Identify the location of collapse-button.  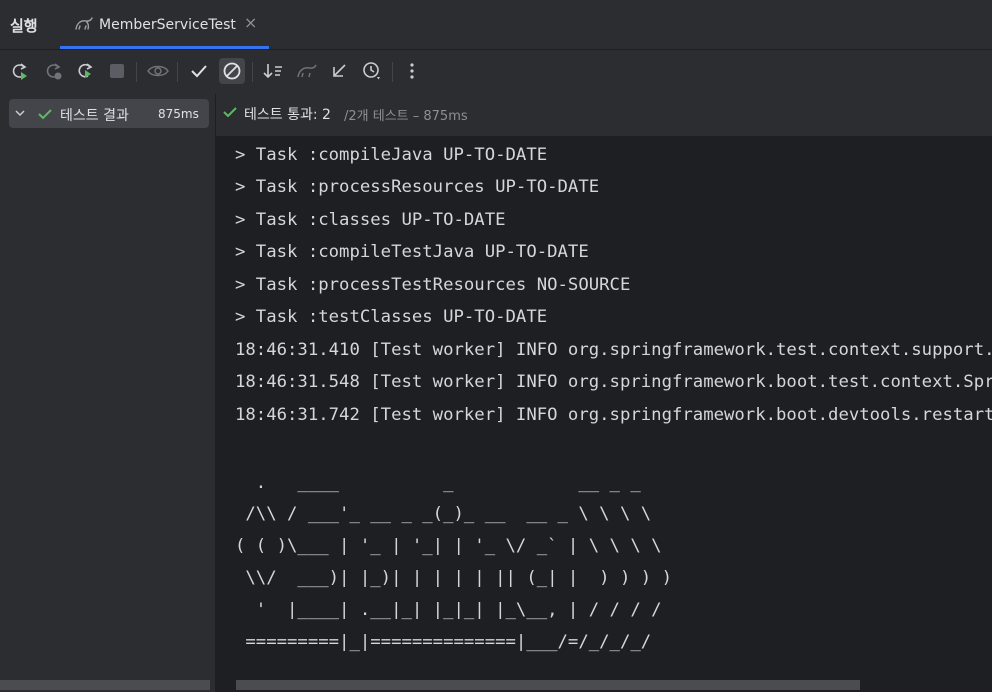
(339, 71).